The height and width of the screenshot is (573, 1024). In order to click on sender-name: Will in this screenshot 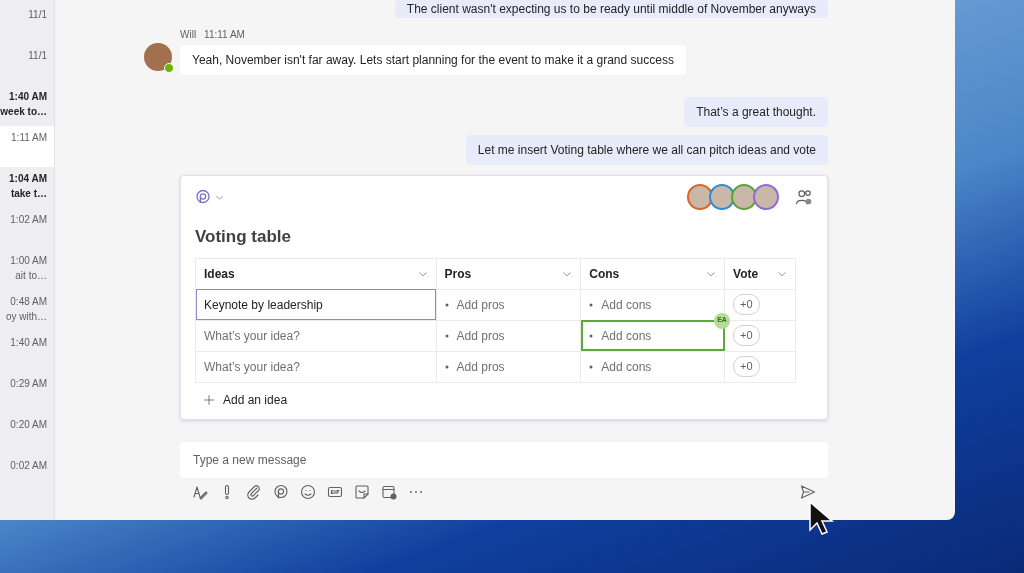, I will do `click(188, 35)`.